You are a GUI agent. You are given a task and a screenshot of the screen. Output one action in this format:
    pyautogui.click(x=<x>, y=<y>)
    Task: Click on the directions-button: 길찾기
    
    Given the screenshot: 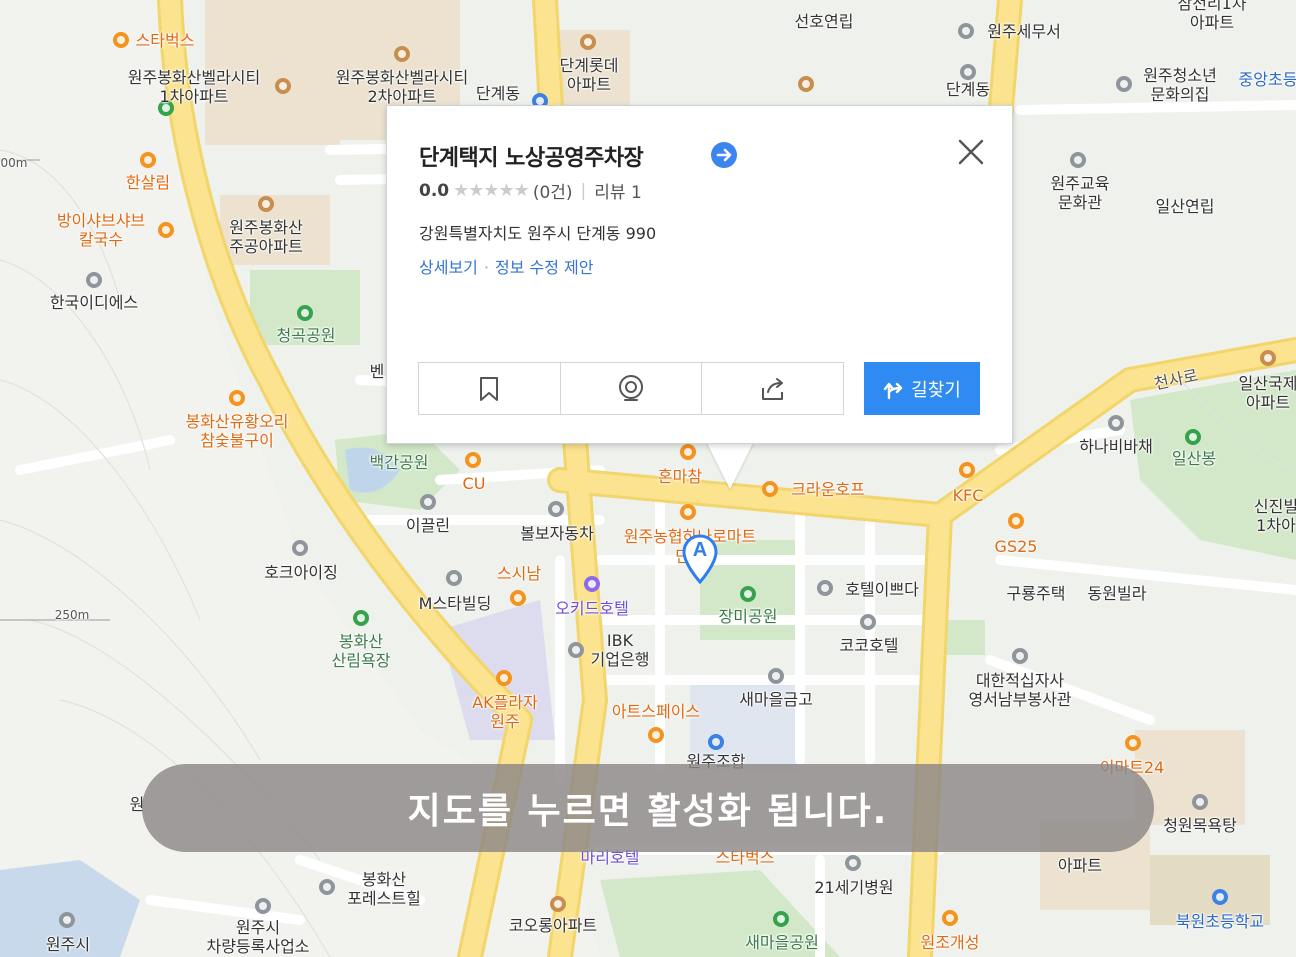 What is the action you would take?
    pyautogui.click(x=922, y=388)
    